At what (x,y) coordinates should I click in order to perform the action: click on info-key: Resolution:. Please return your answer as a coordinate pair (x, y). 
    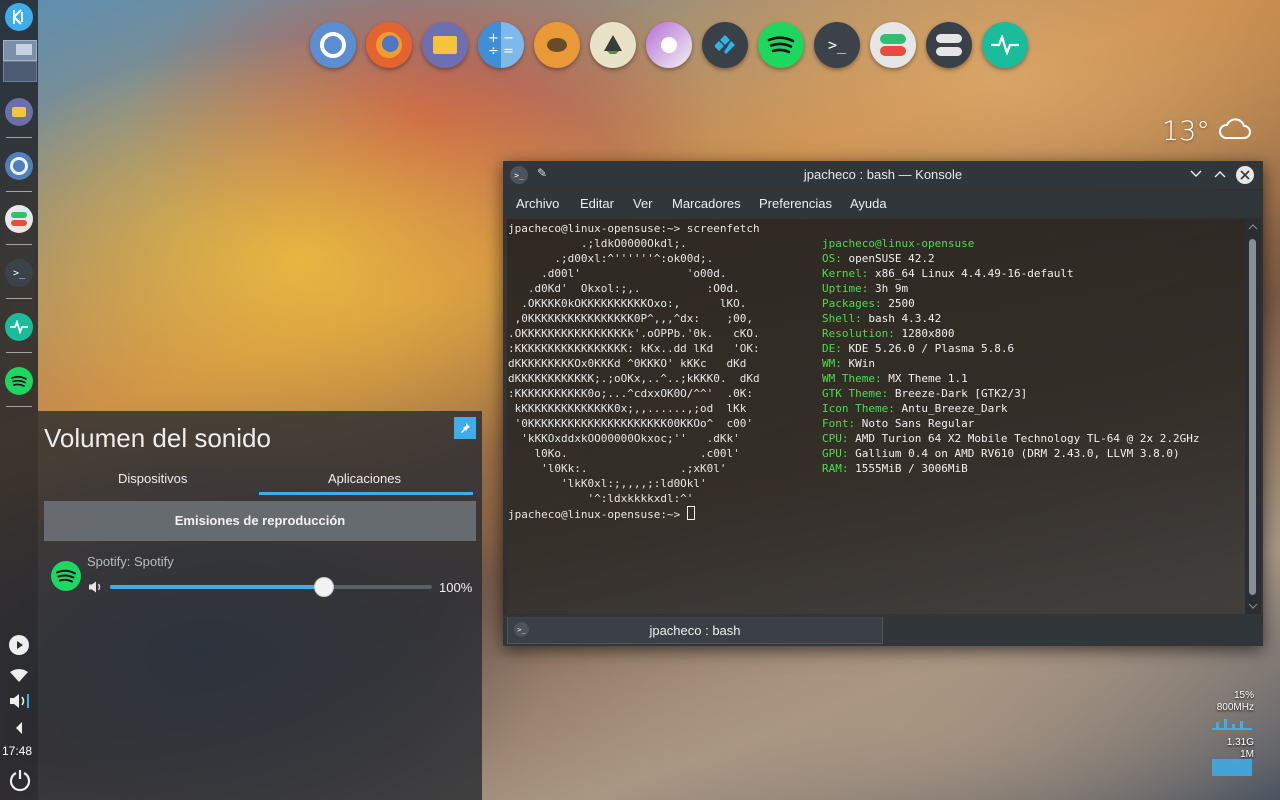
    Looking at the image, I should click on (858, 333).